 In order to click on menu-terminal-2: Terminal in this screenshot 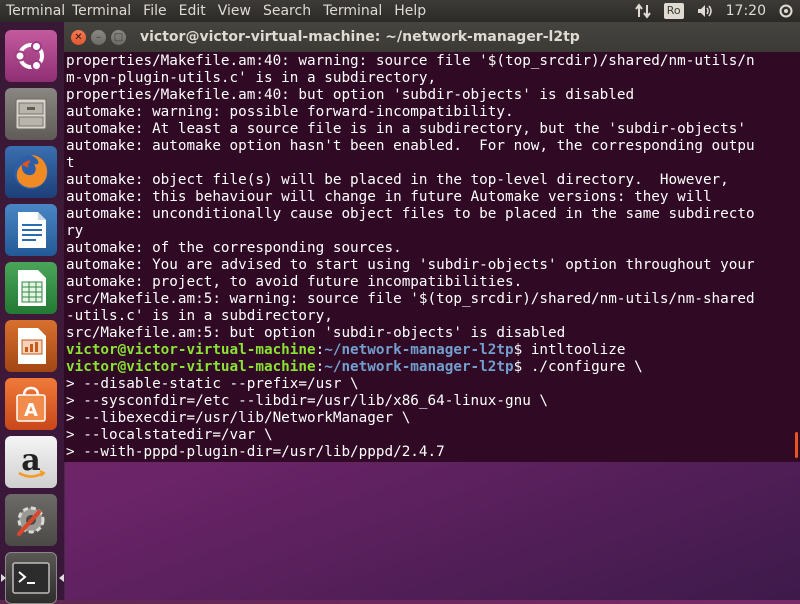, I will do `click(352, 11)`.